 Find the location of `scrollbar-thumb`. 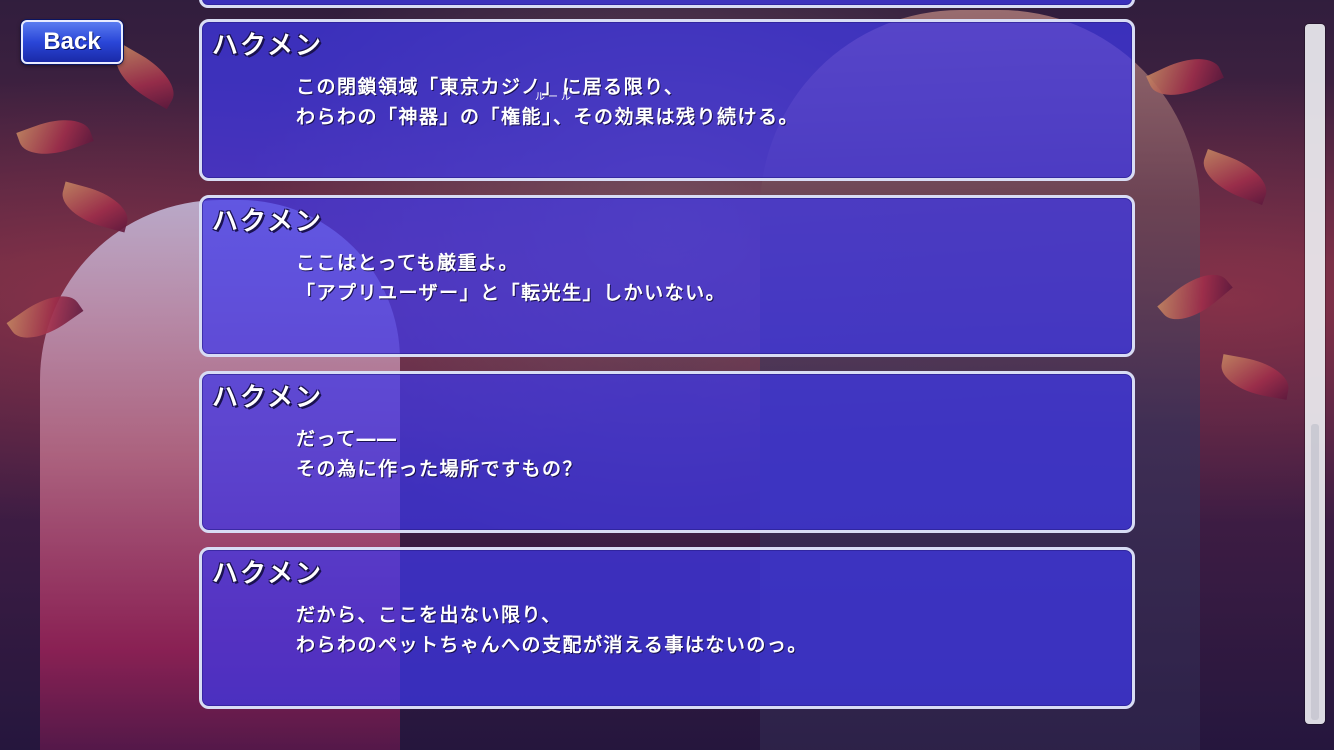

scrollbar-thumb is located at coordinates (1315, 572).